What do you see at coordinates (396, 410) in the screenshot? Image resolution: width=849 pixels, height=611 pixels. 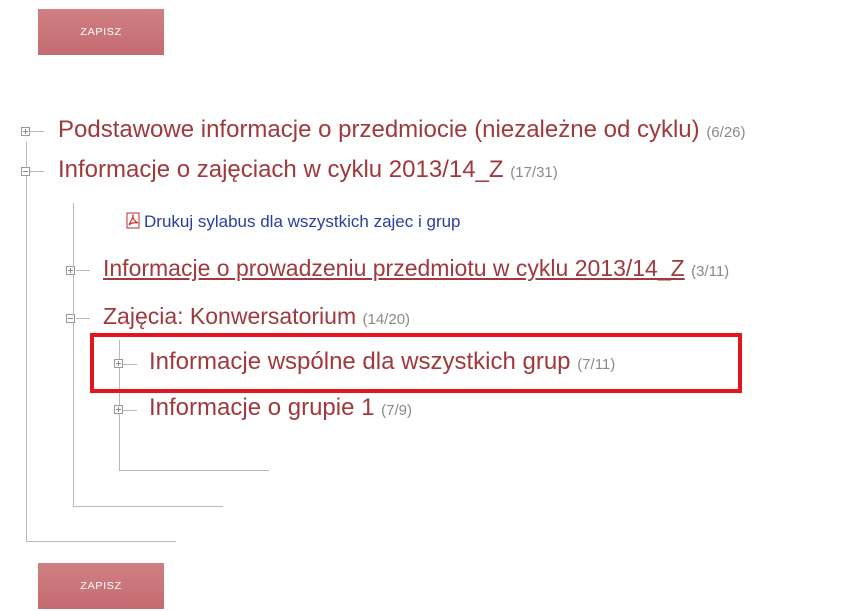 I see `tree-node-count: (7/9)` at bounding box center [396, 410].